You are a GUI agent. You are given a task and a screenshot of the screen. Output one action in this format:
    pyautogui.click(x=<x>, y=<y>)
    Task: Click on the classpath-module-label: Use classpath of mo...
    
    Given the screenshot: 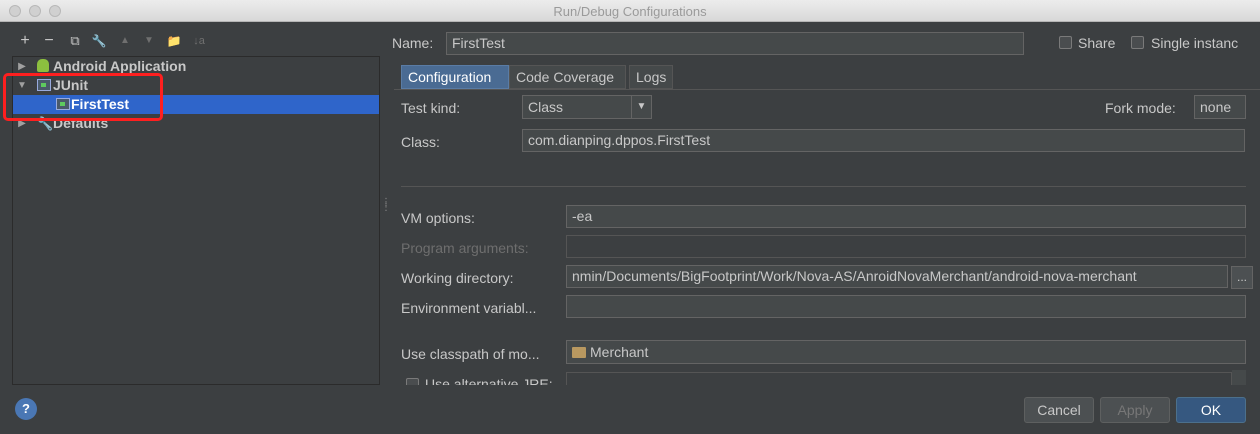 What is the action you would take?
    pyautogui.click(x=470, y=354)
    